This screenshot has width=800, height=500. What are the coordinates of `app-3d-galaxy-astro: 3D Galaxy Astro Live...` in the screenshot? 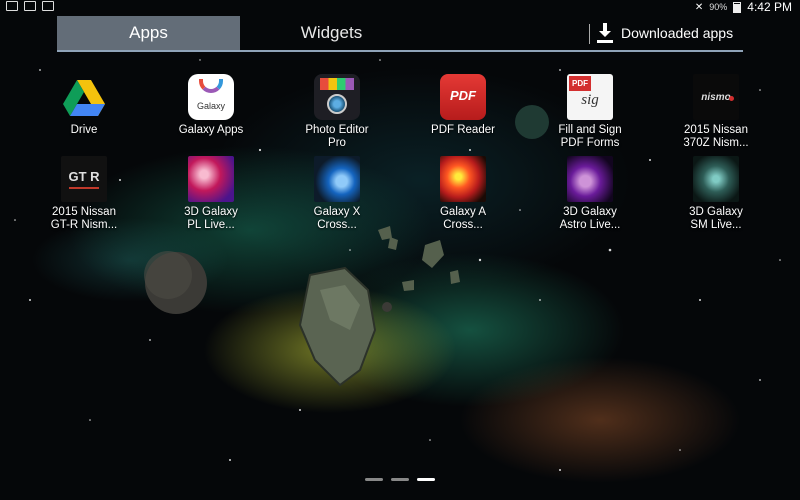 It's located at (590, 194).